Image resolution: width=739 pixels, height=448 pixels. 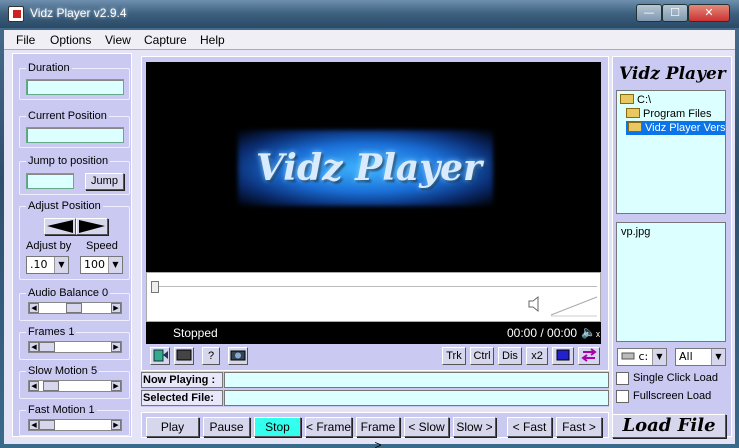 What do you see at coordinates (590, 332) in the screenshot?
I see `mute-icon: 🔈ₓ` at bounding box center [590, 332].